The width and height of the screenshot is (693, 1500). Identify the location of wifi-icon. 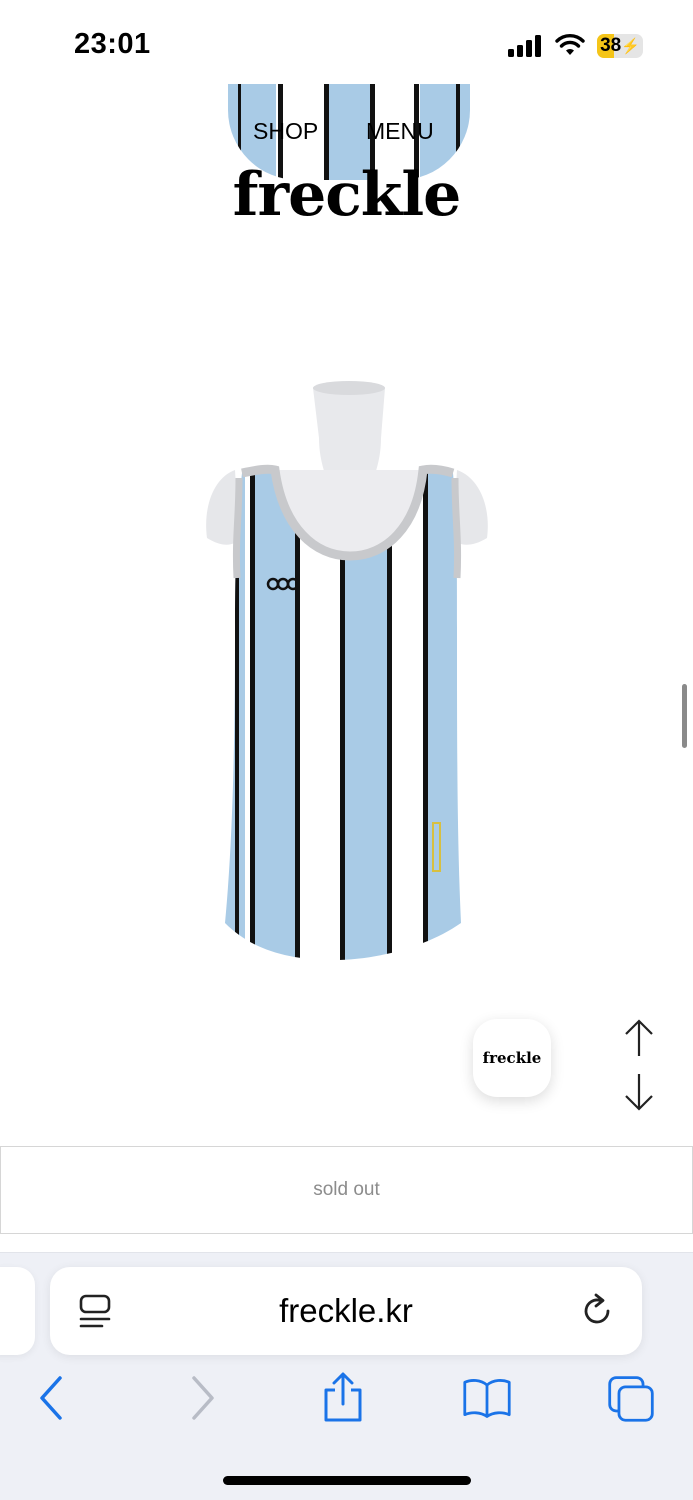
(570, 44).